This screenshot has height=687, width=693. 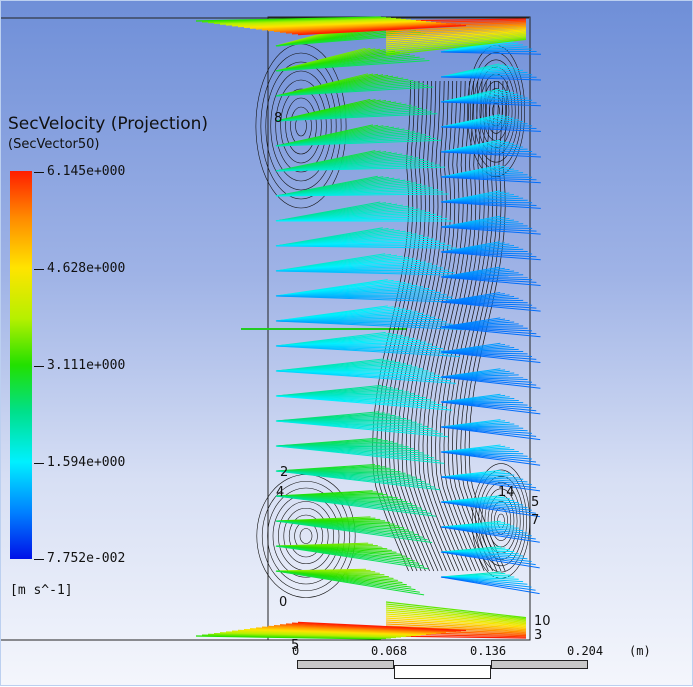 I want to click on contour-label: 8, so click(x=278, y=118).